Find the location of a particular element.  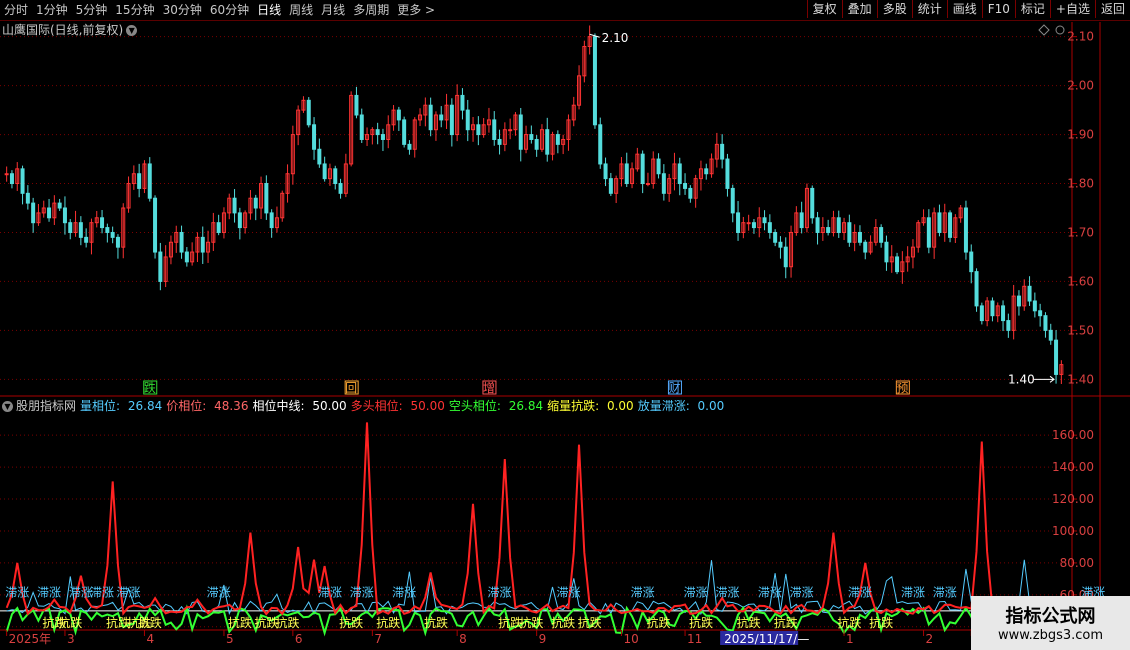

price-tick-label: 1.40 is located at coordinates (1080, 379).